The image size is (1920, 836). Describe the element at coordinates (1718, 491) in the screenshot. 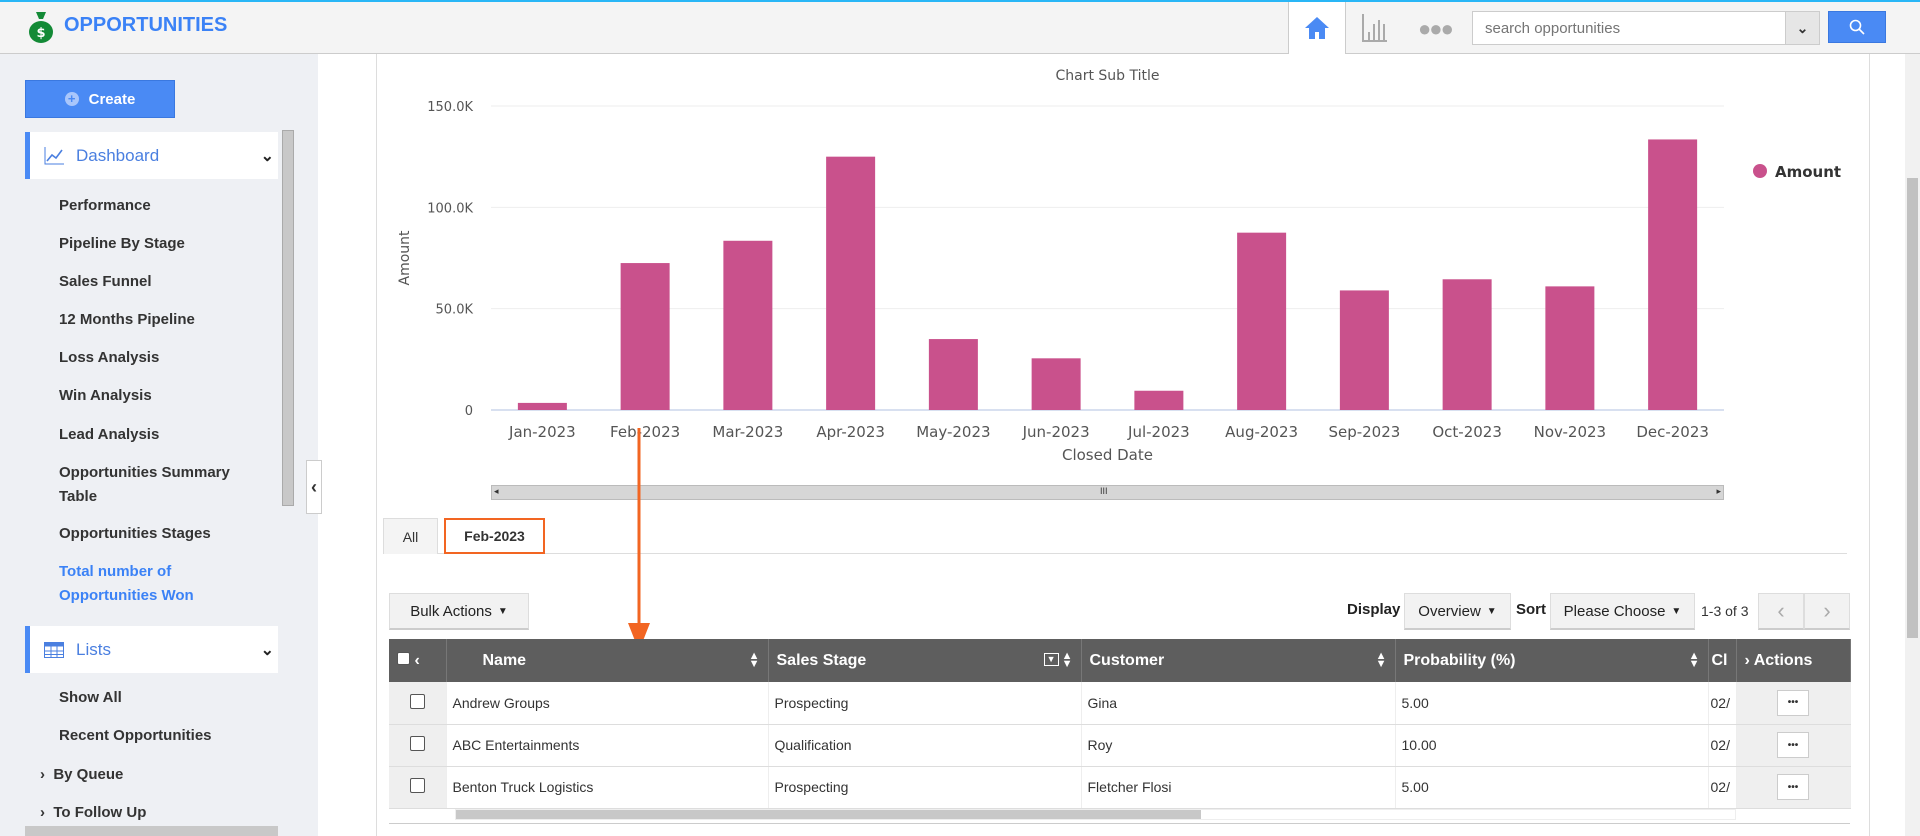

I see `scroll-right-icon: ▸` at that location.